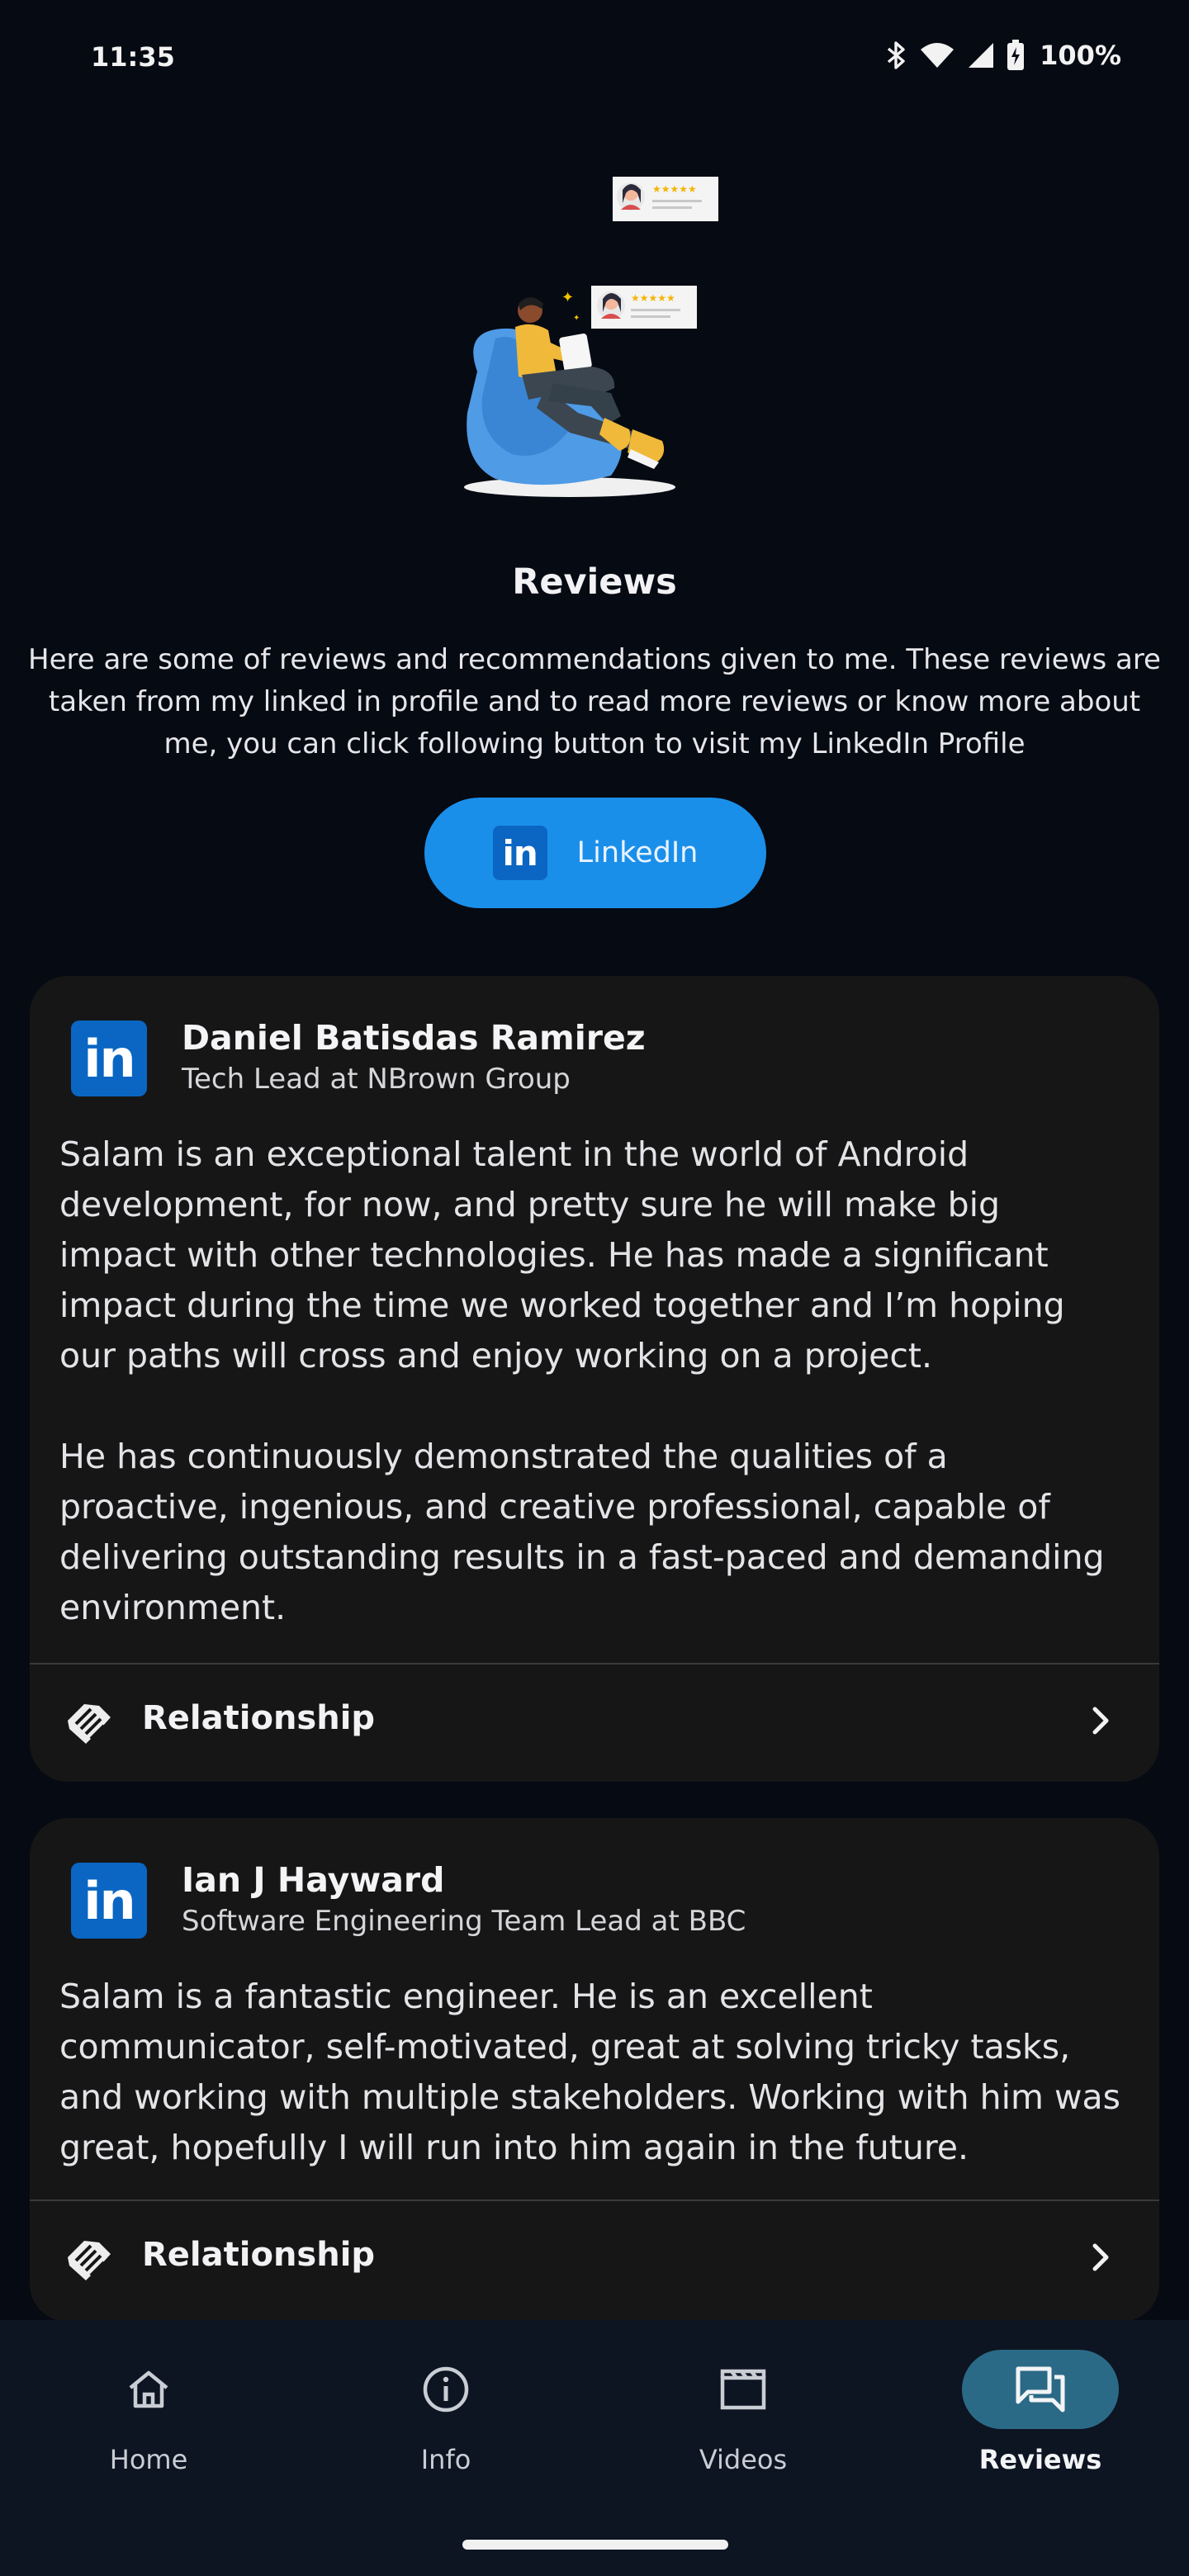 This screenshot has width=1189, height=2576. I want to click on nav-item-home: Home, so click(148, 2402).